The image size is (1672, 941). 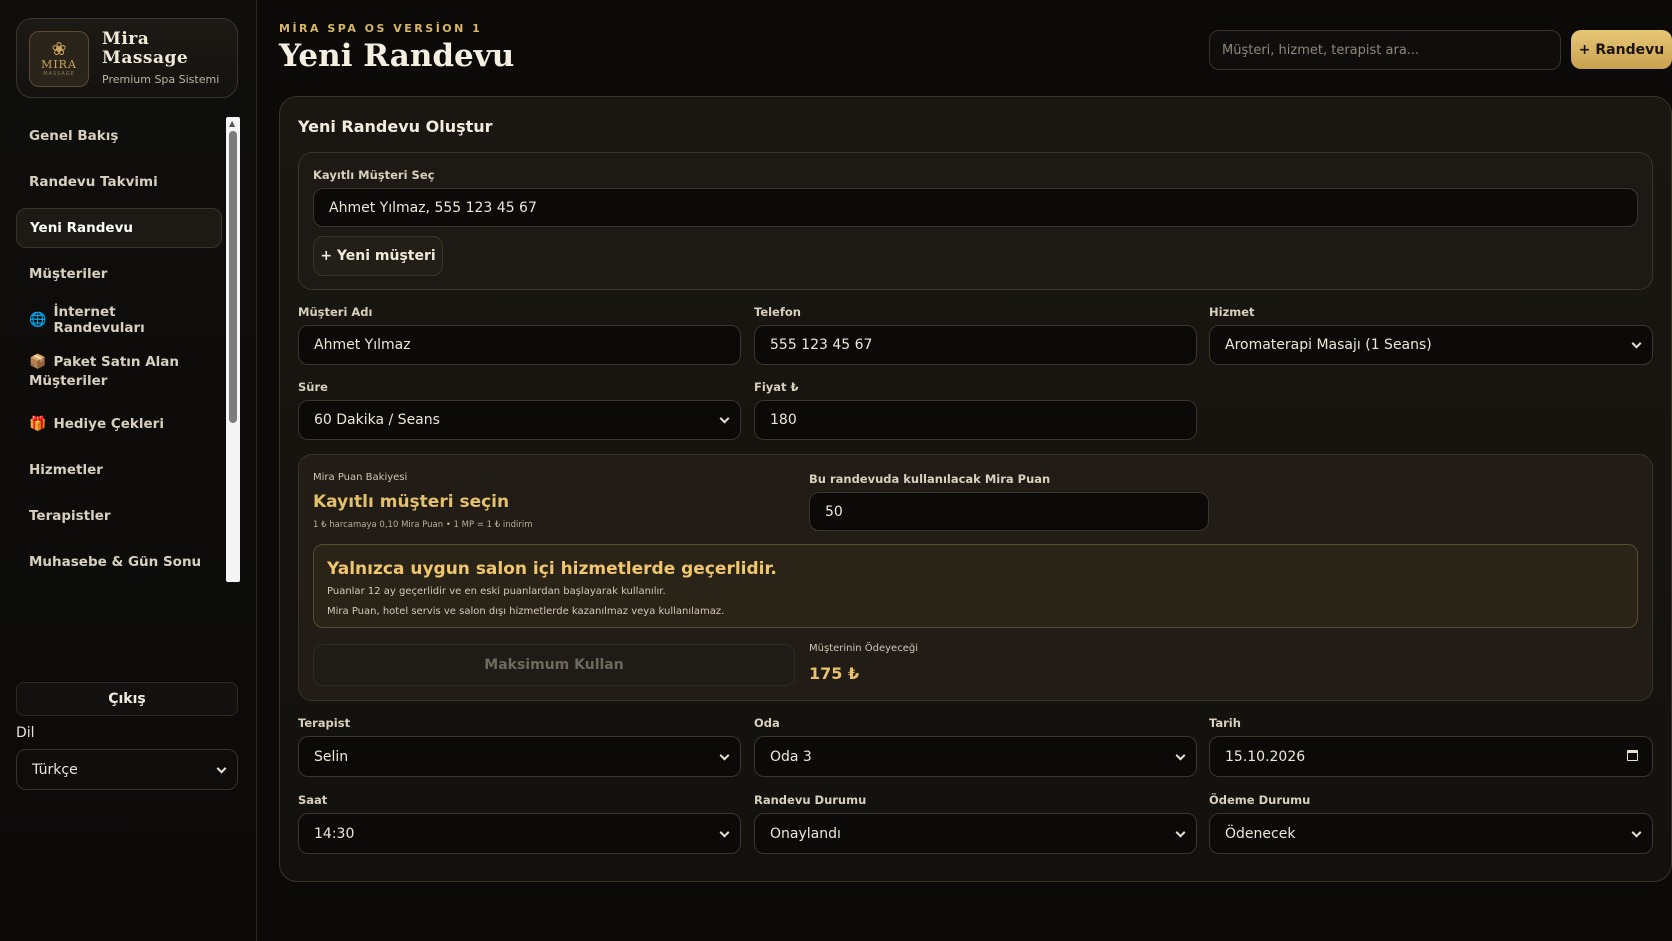 I want to click on sidebar-item-label: 📦 Paket Satın Alan Müşteriler, so click(x=119, y=372).